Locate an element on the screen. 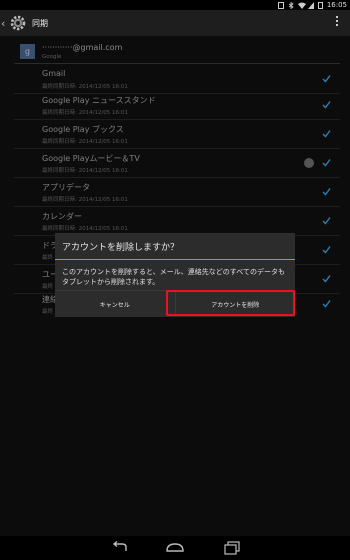  sync-item-title: Google Playムービー＆TV is located at coordinates (91, 158).